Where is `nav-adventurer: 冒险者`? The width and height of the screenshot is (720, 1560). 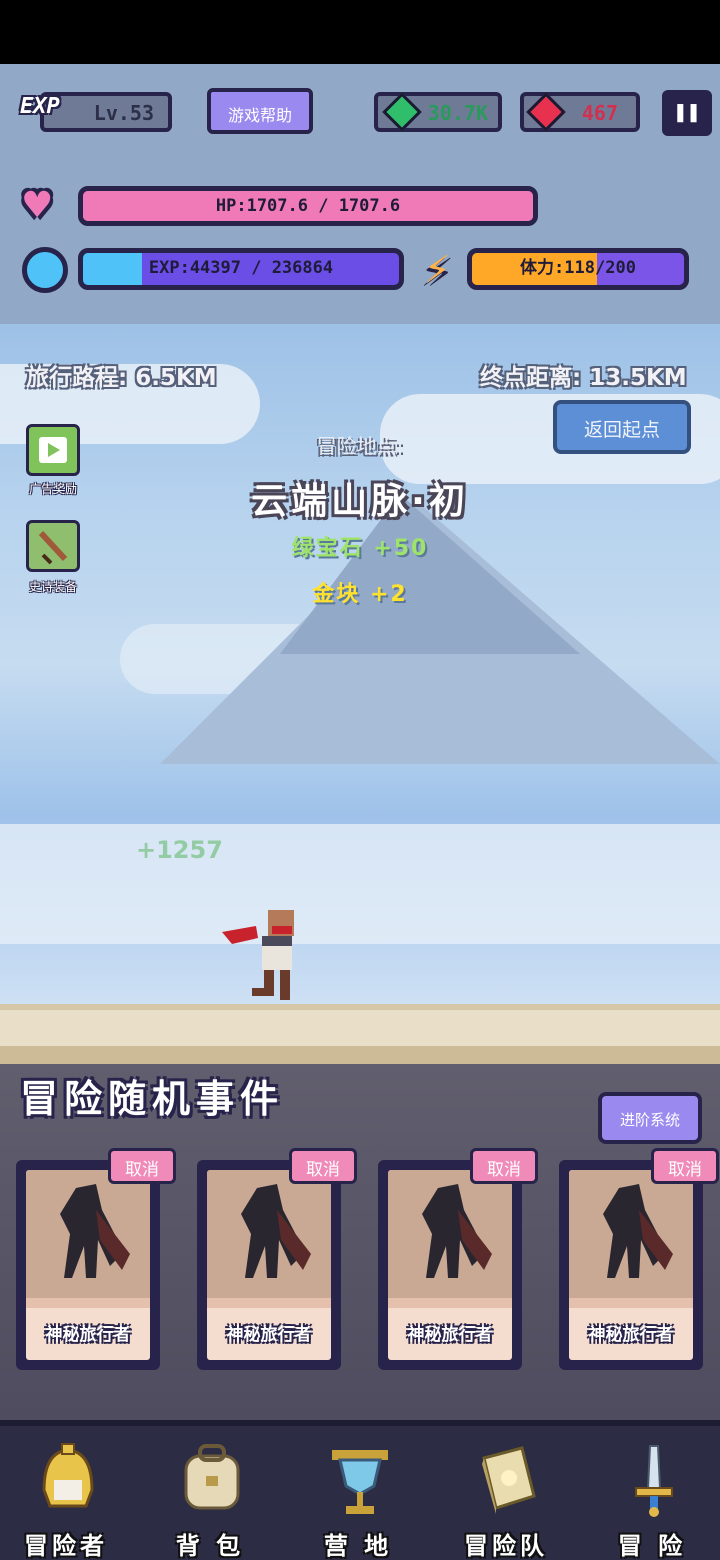
nav-adventurer: 冒险者 is located at coordinates (66, 1501).